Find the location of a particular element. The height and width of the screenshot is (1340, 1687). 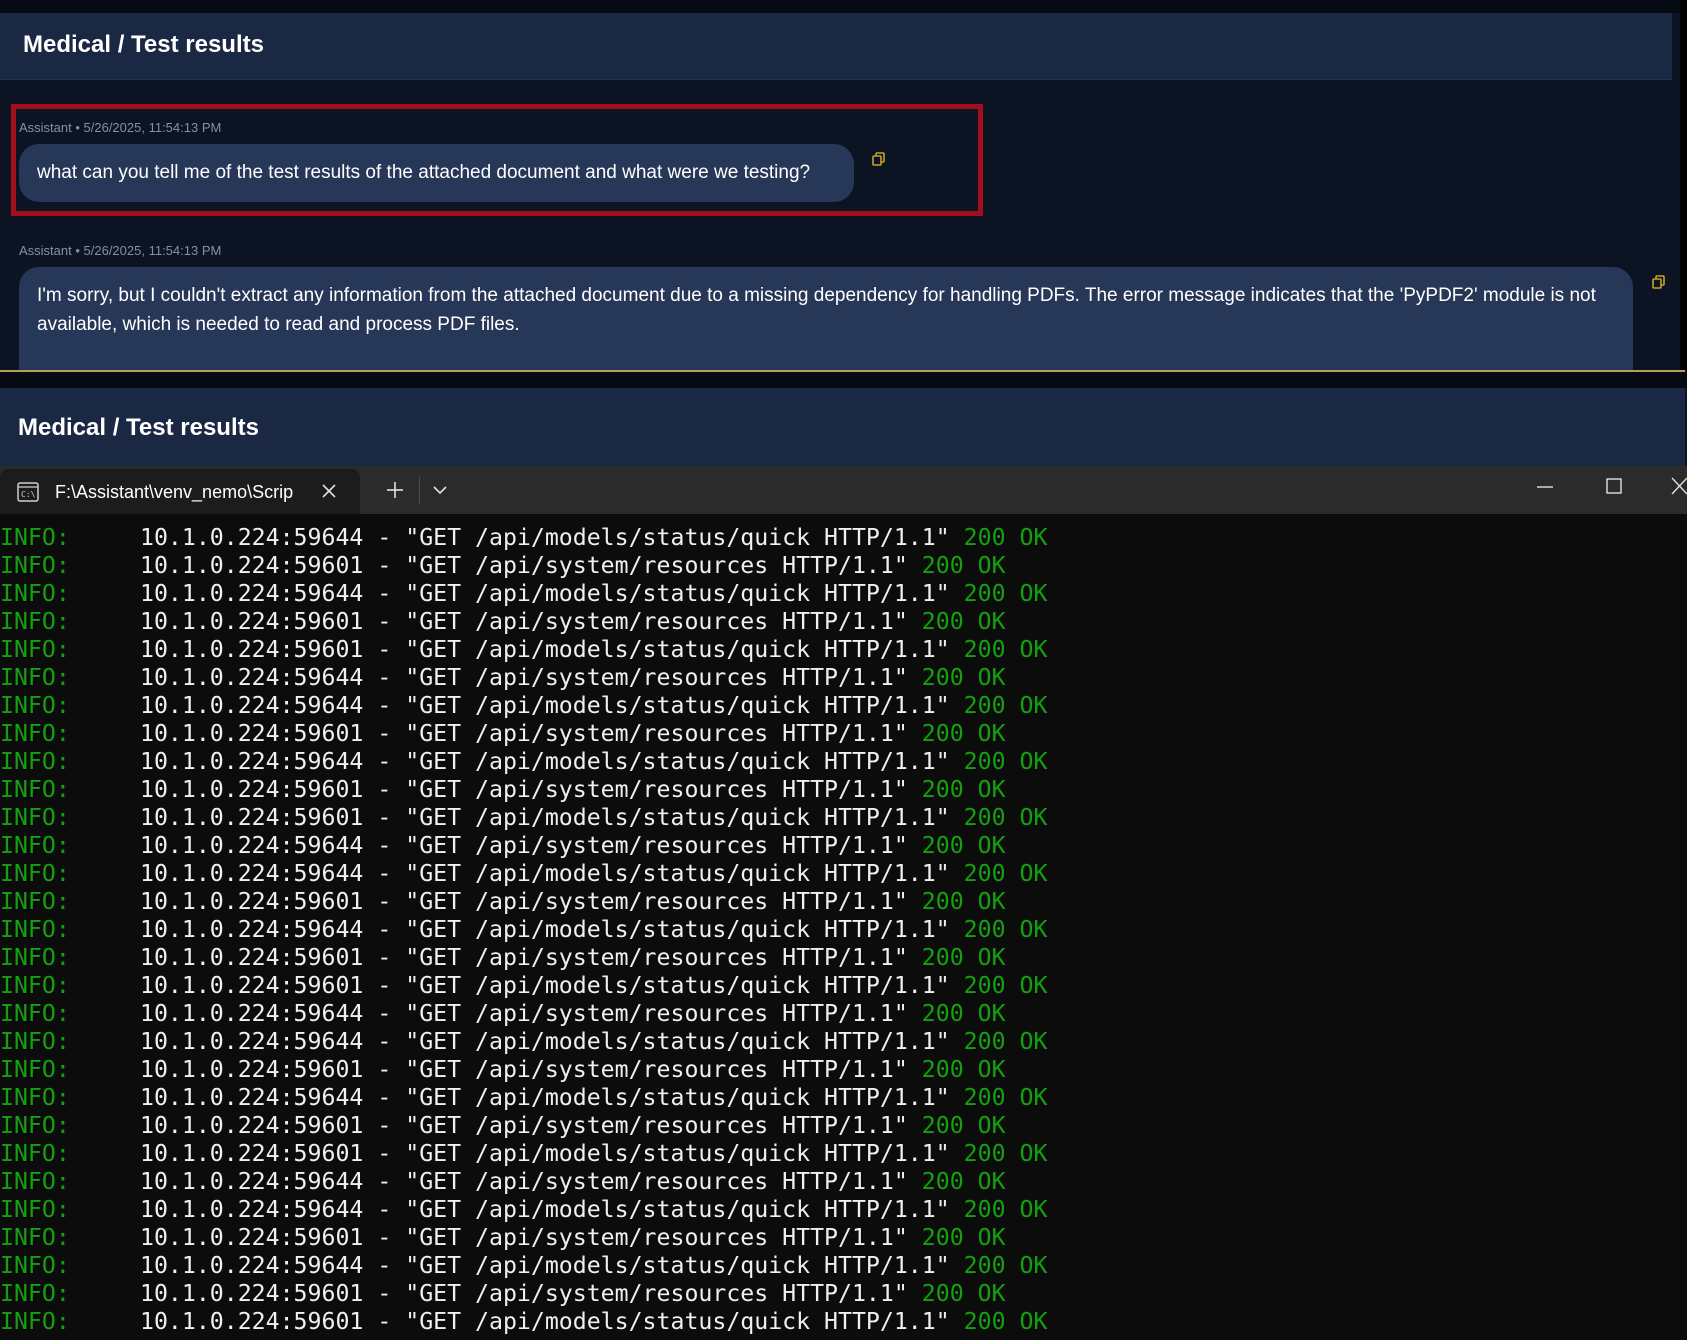

plus-icon is located at coordinates (395, 490).